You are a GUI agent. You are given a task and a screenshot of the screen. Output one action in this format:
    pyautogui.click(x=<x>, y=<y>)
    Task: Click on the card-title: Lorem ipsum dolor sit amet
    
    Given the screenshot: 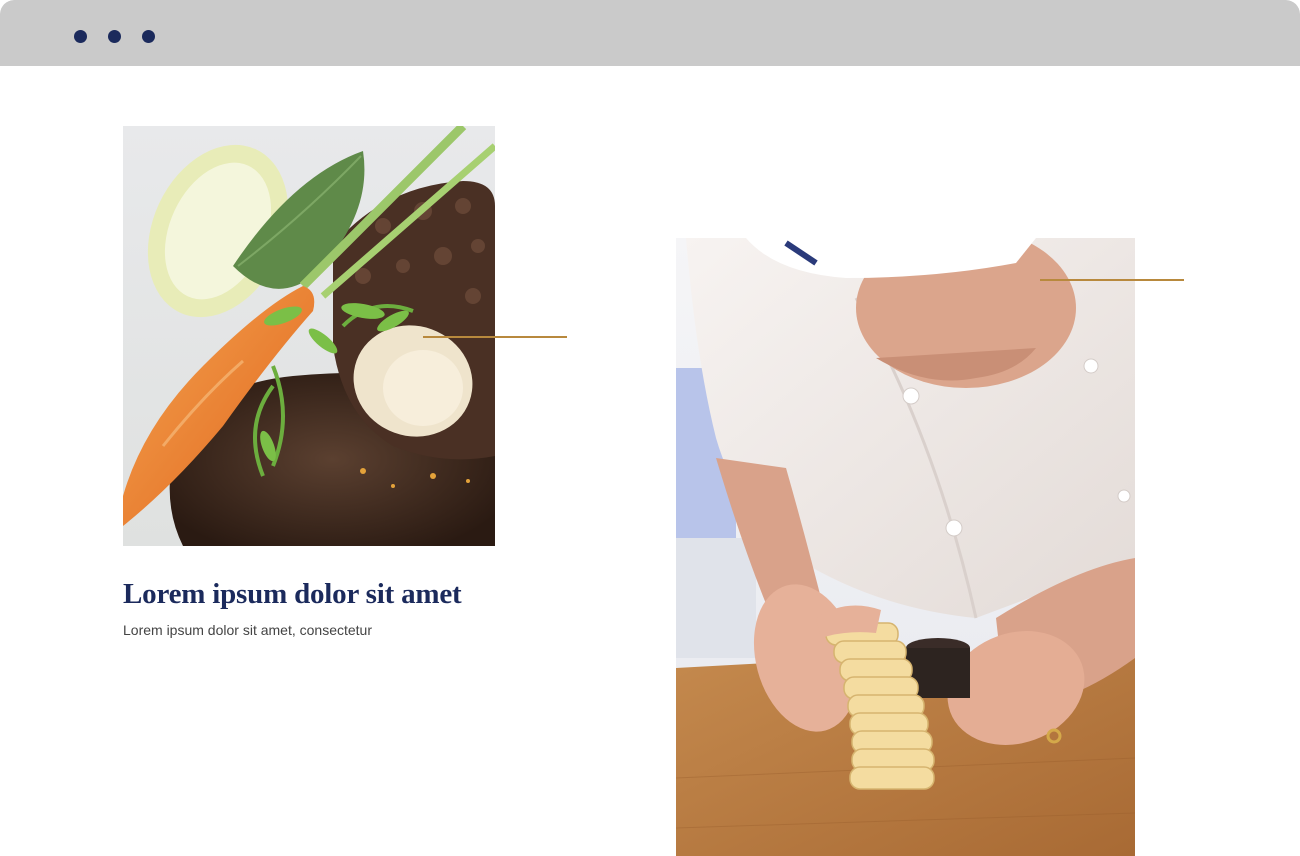 What is the action you would take?
    pyautogui.click(x=292, y=594)
    